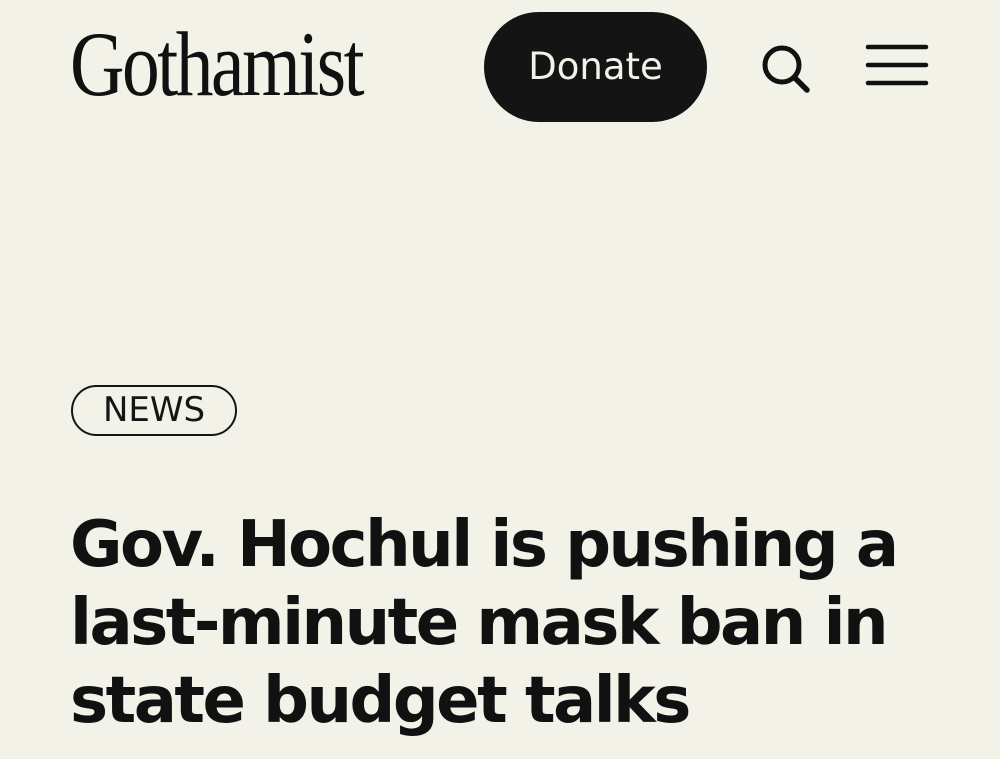 The height and width of the screenshot is (759, 1000). I want to click on search-button, so click(786, 68).